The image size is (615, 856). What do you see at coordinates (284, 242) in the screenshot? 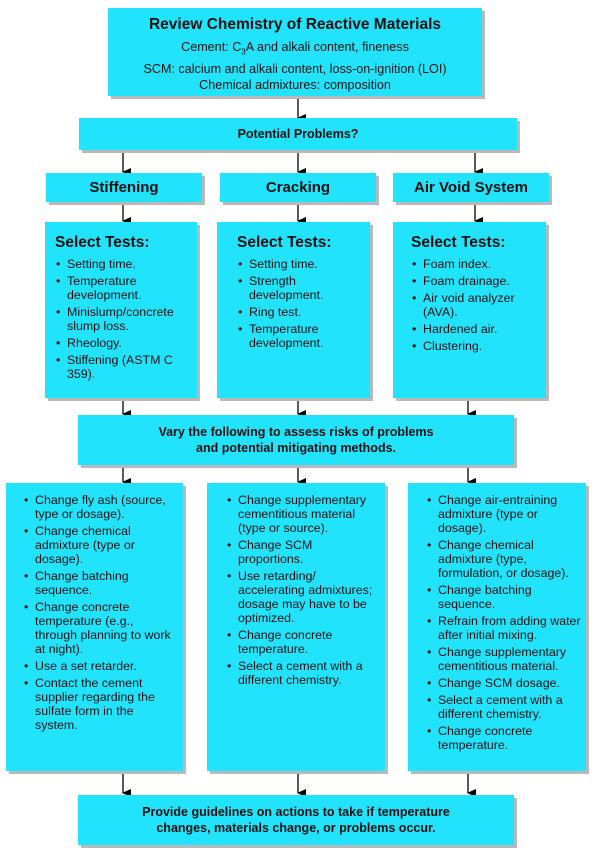
I see `tests-cracking-title: Select Tests:` at bounding box center [284, 242].